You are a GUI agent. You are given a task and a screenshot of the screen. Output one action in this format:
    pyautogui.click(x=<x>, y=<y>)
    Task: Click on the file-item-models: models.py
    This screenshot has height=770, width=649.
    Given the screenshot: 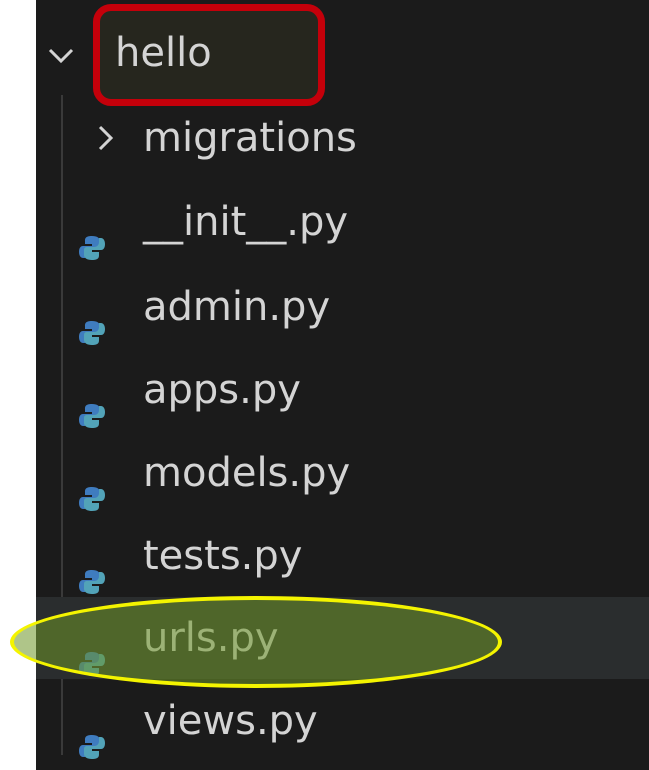 What is the action you would take?
    pyautogui.click(x=342, y=473)
    